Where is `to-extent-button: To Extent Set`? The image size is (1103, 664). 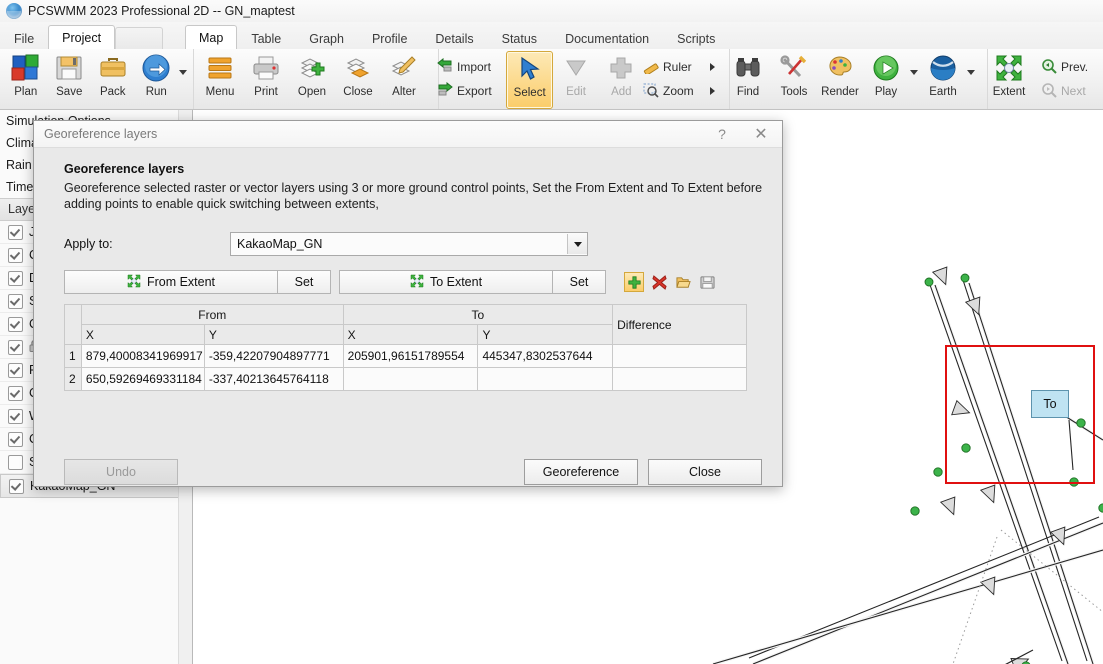
to-extent-button: To Extent Set is located at coordinates (472, 282).